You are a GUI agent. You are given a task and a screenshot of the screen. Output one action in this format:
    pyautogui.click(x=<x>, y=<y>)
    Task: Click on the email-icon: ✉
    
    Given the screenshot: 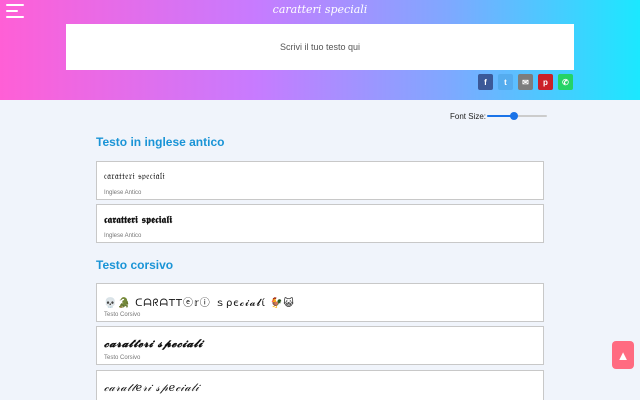 What is the action you would take?
    pyautogui.click(x=525, y=82)
    